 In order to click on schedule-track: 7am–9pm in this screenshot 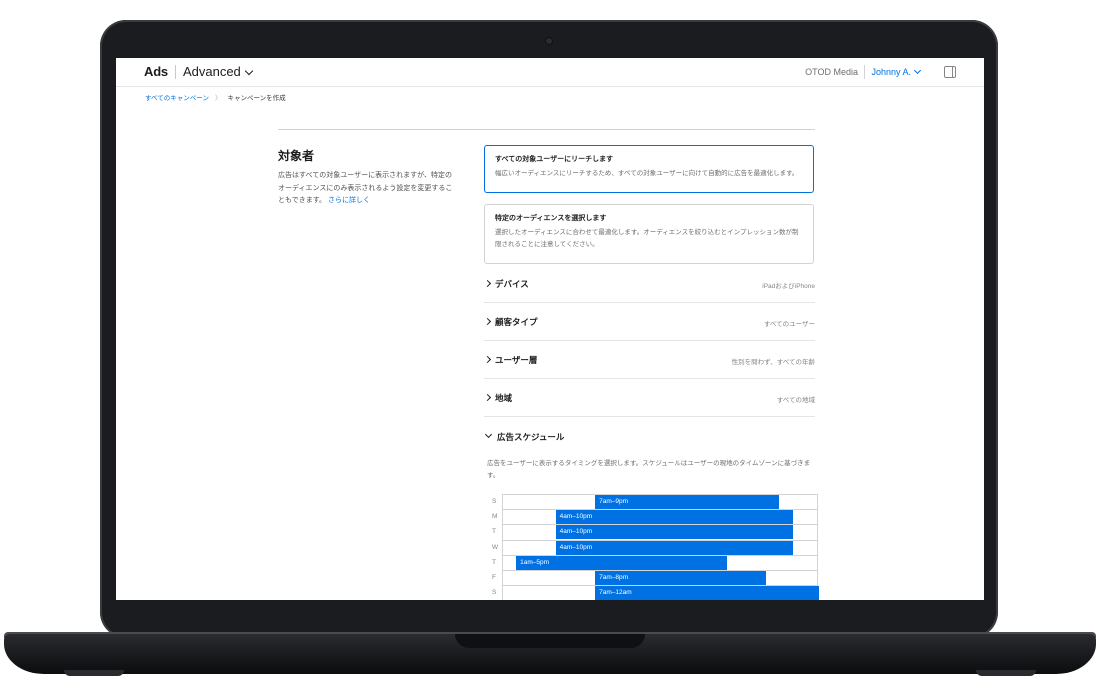, I will do `click(660, 502)`.